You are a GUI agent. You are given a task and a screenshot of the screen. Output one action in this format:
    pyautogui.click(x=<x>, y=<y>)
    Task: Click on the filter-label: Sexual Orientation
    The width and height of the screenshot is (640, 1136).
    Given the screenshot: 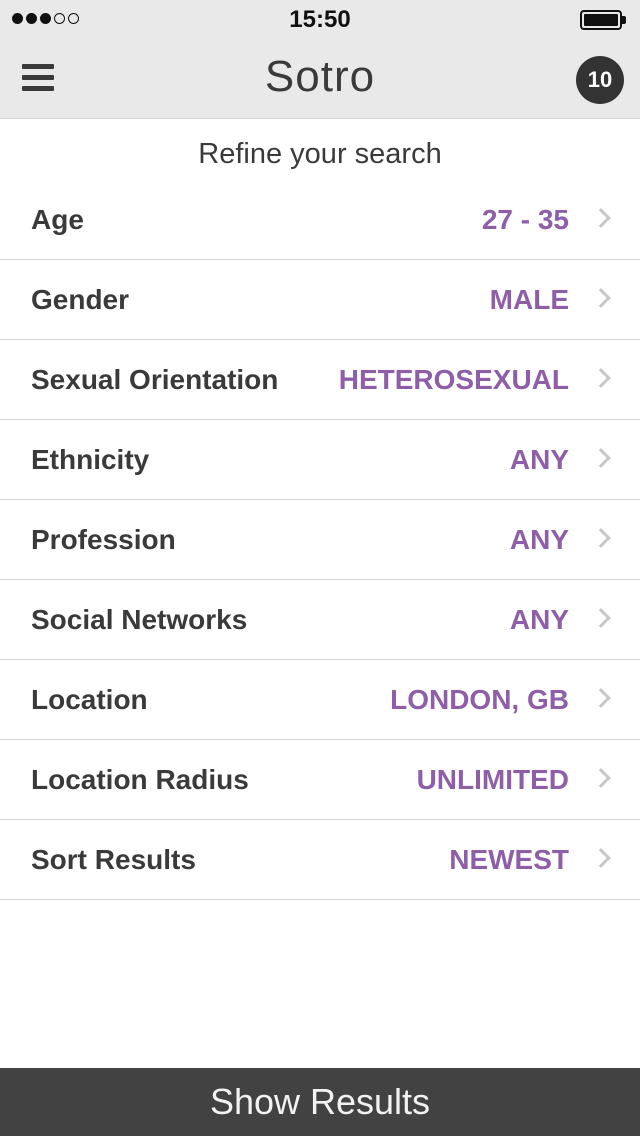 What is the action you would take?
    pyautogui.click(x=155, y=379)
    